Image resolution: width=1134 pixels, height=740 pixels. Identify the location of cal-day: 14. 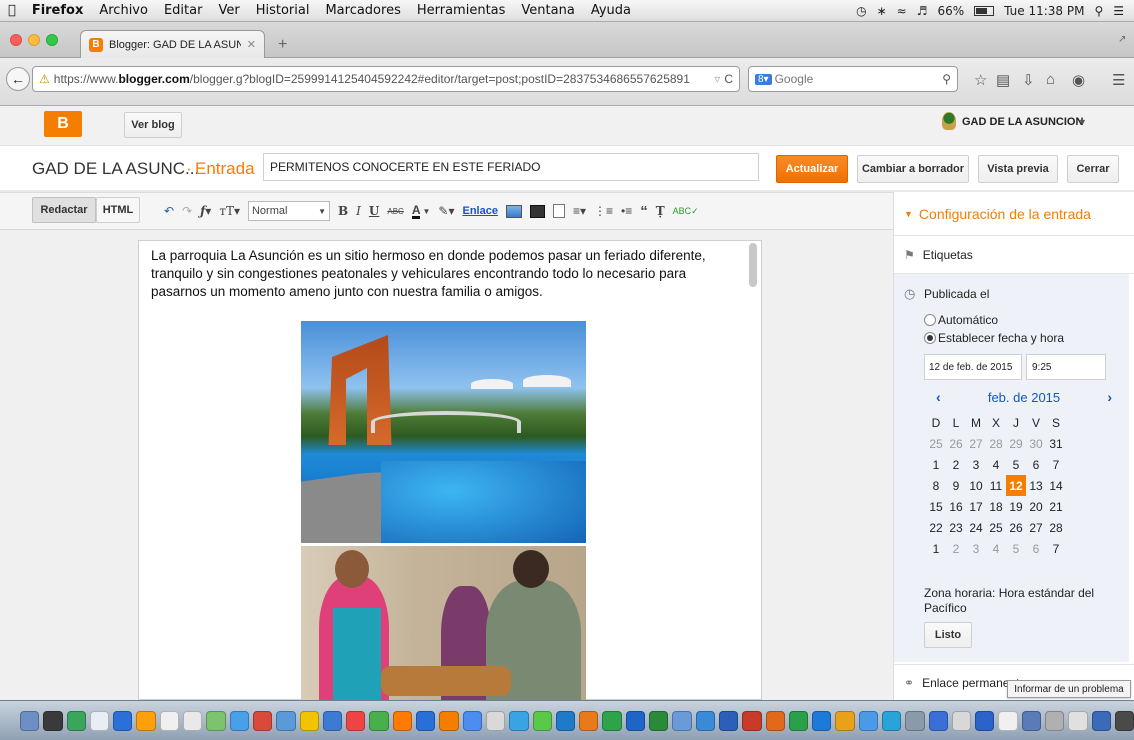
(1056, 485).